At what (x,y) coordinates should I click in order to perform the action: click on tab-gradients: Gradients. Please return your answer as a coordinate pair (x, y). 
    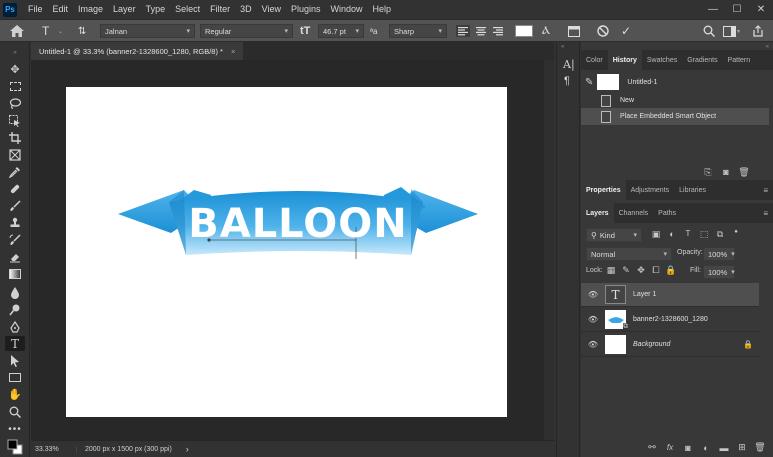
    Looking at the image, I should click on (702, 60).